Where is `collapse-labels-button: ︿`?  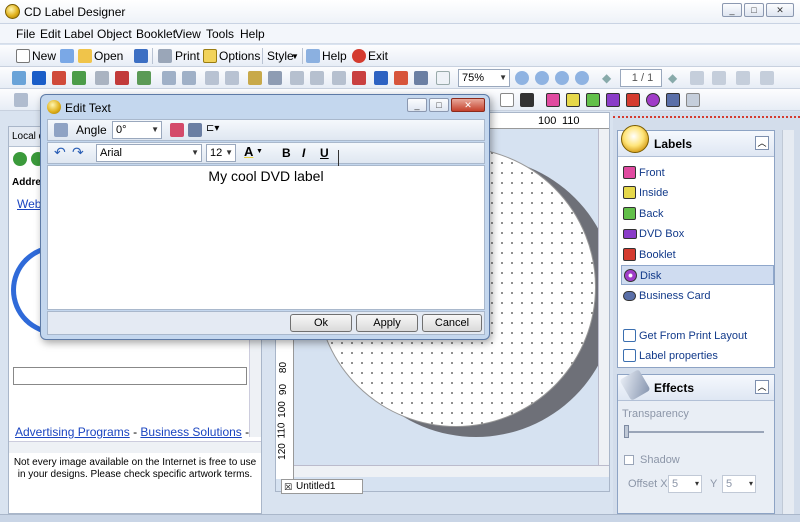
collapse-labels-button: ︿ is located at coordinates (762, 143).